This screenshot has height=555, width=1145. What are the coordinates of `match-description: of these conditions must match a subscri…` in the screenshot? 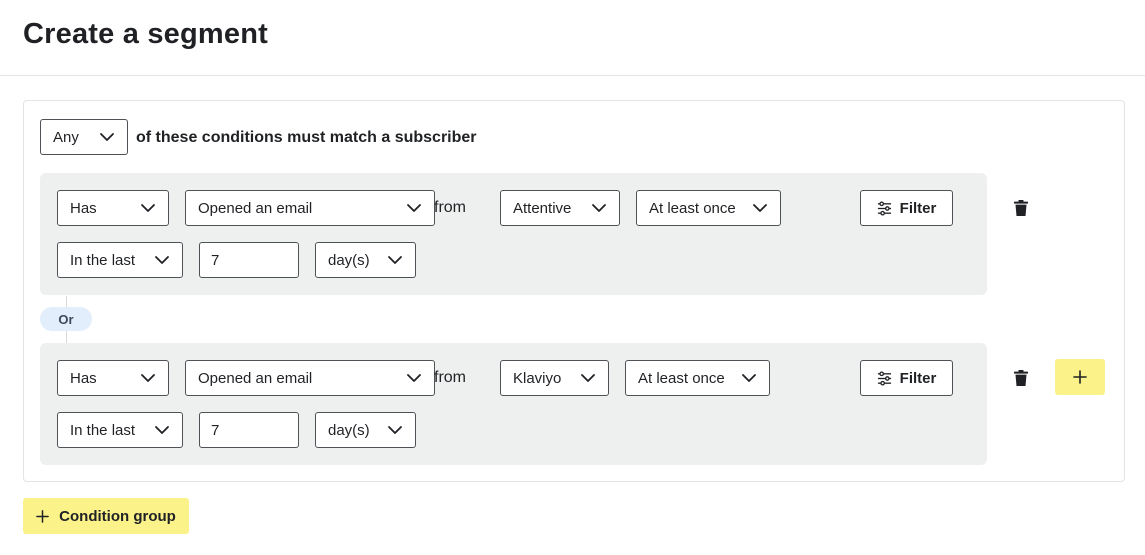 It's located at (306, 137).